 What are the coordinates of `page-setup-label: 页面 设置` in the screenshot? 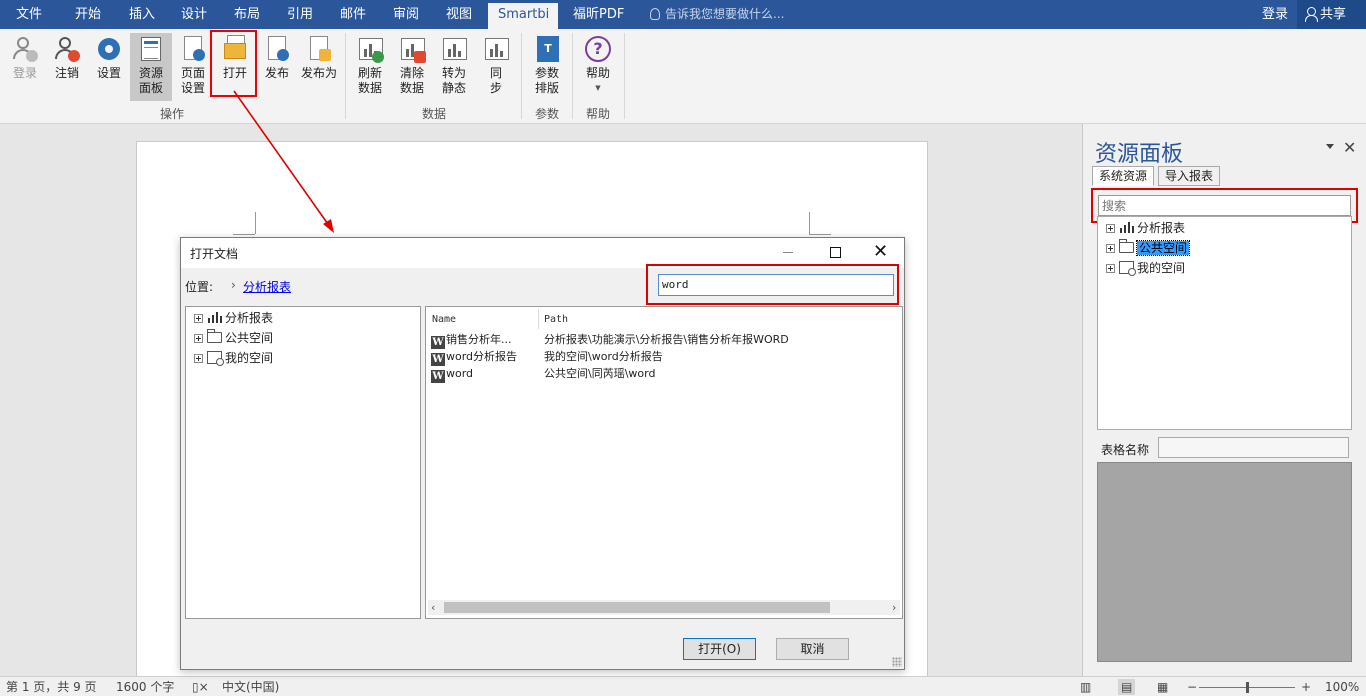 It's located at (192, 80).